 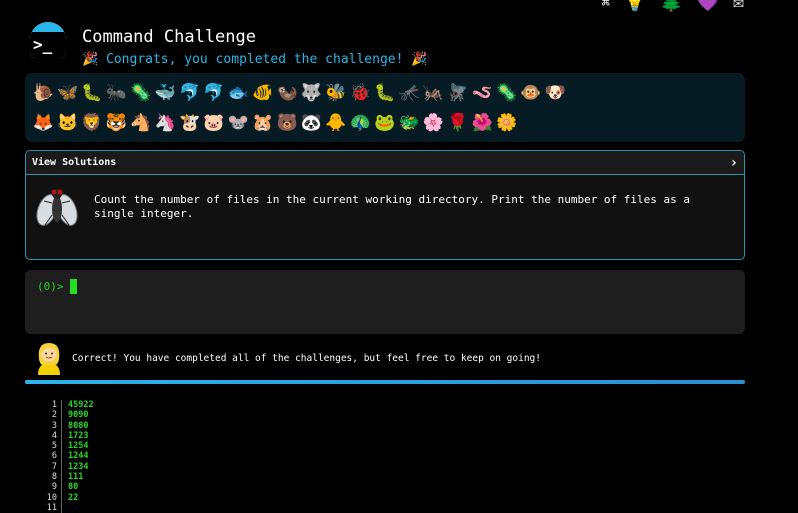 What do you see at coordinates (43, 93) in the screenshot?
I see `challenge-emoji-icon: 🐌` at bounding box center [43, 93].